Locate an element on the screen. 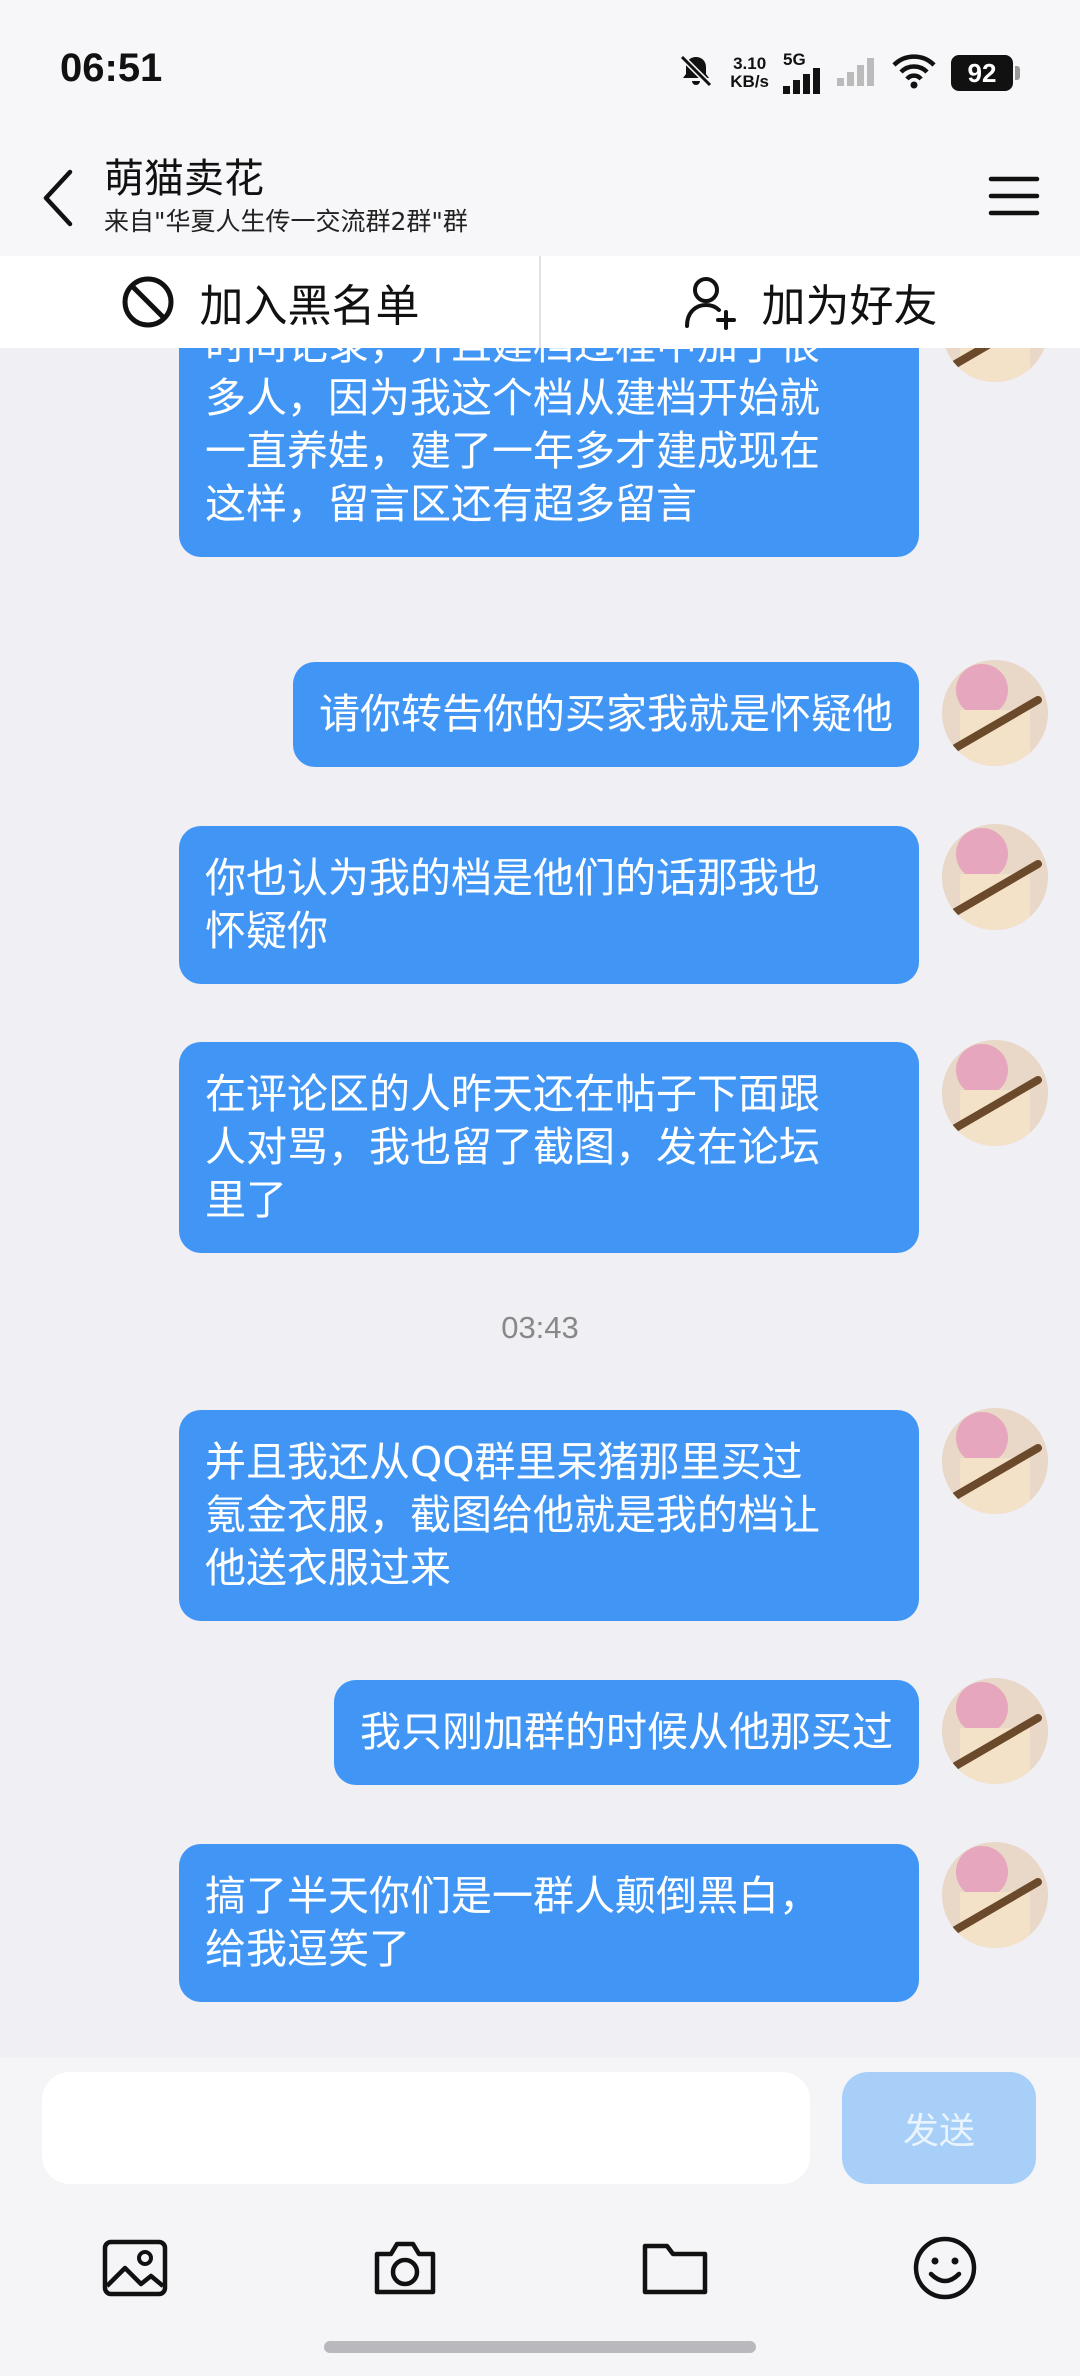  message-bubble: 你也认为我的档是他们的话那我也 怀疑你 is located at coordinates (549, 905).